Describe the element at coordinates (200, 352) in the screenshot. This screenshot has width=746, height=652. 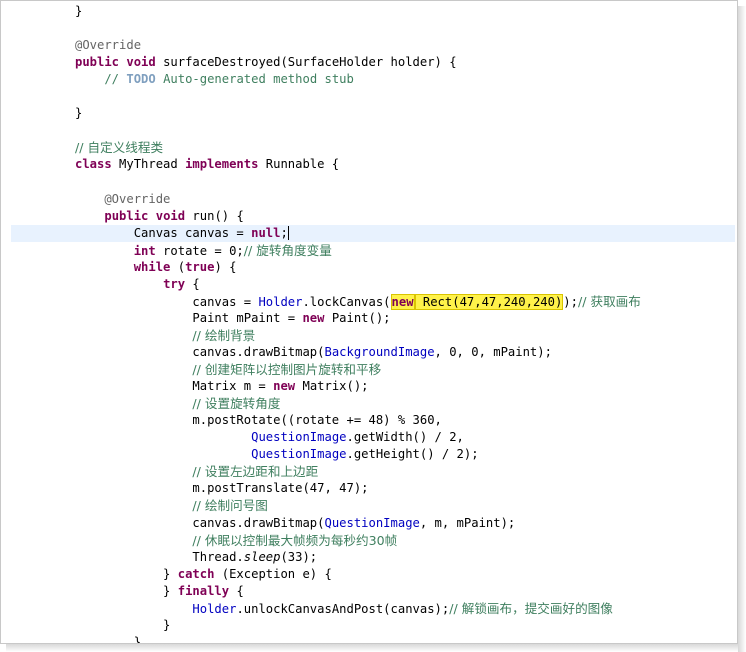
I see `code-token: canvas.drawBitmap(` at that location.